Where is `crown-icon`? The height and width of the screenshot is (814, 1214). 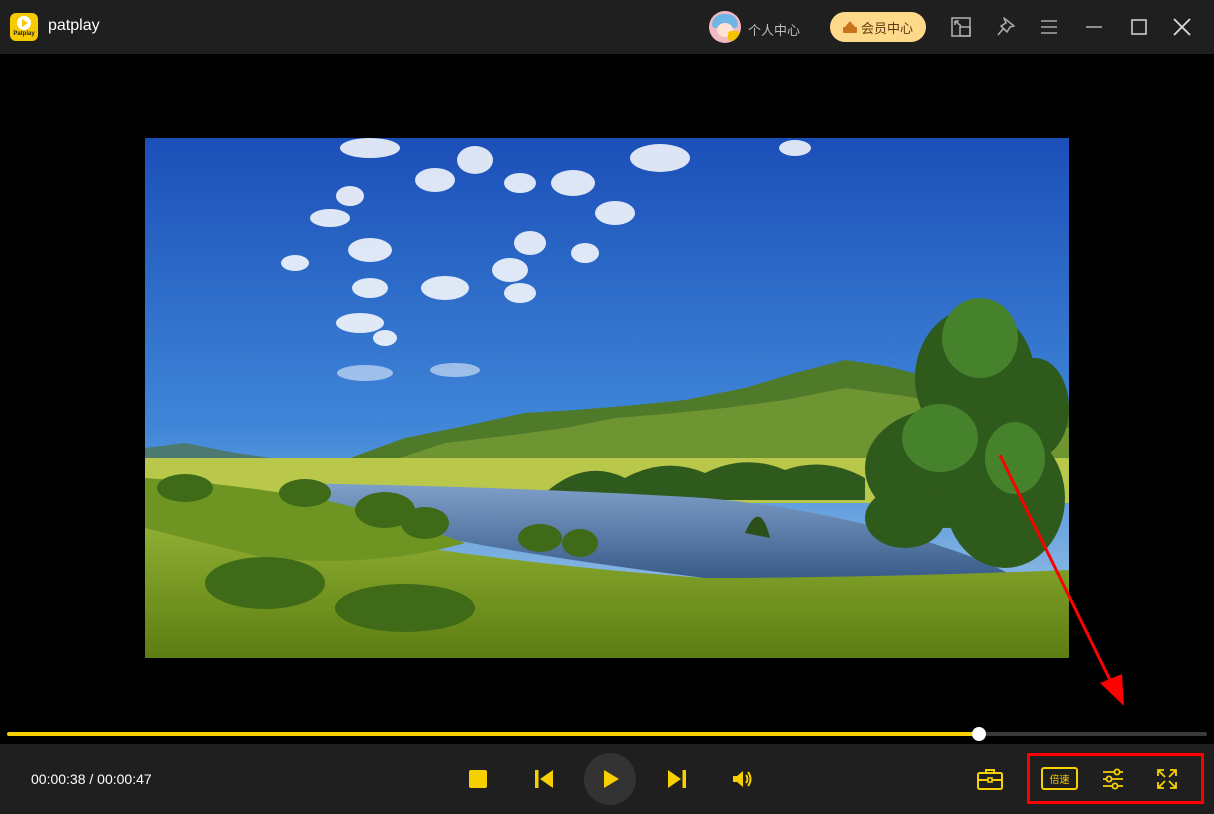
crown-icon is located at coordinates (849, 27).